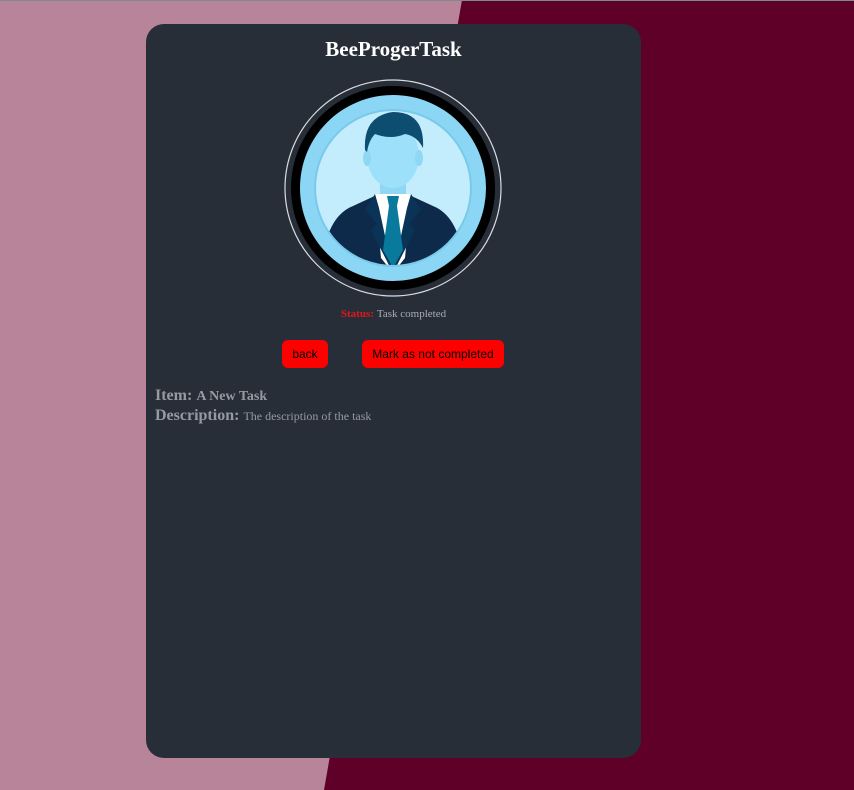  Describe the element at coordinates (433, 354) in the screenshot. I see `mark-not-completed-button: Mark as not completed` at that location.